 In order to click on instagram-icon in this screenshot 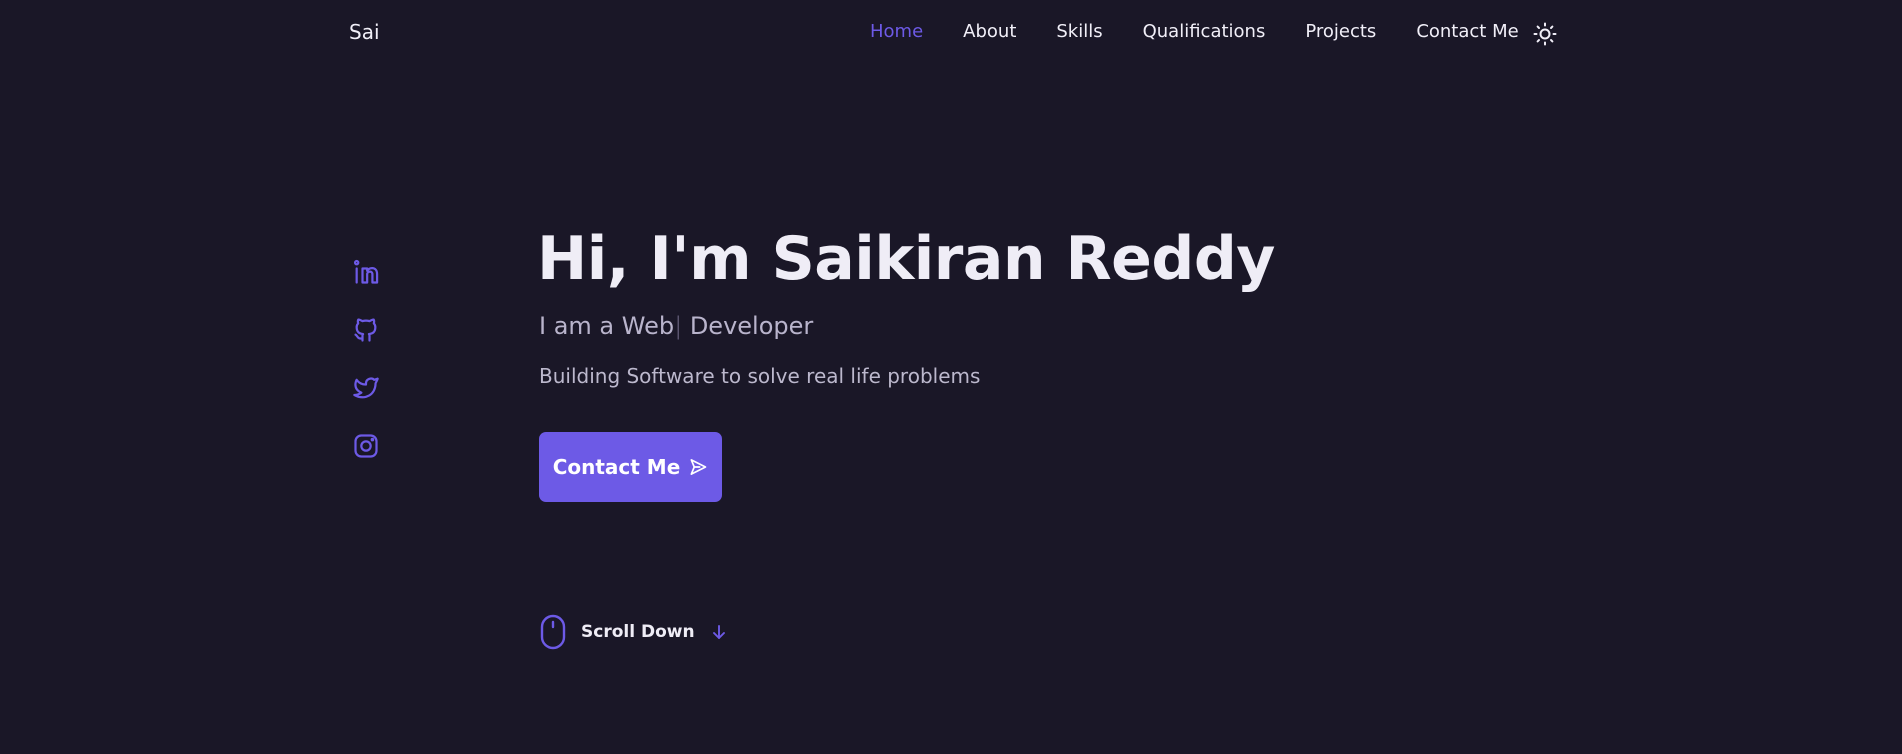, I will do `click(366, 446)`.